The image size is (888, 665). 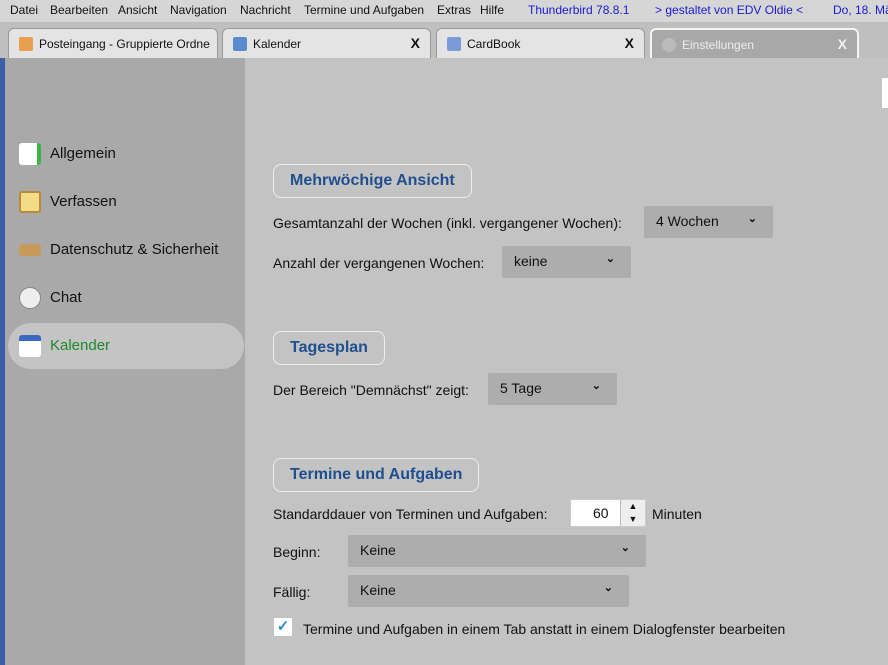 What do you see at coordinates (579, 10) in the screenshot?
I see `version-label: Thunderbird 78.8.1` at bounding box center [579, 10].